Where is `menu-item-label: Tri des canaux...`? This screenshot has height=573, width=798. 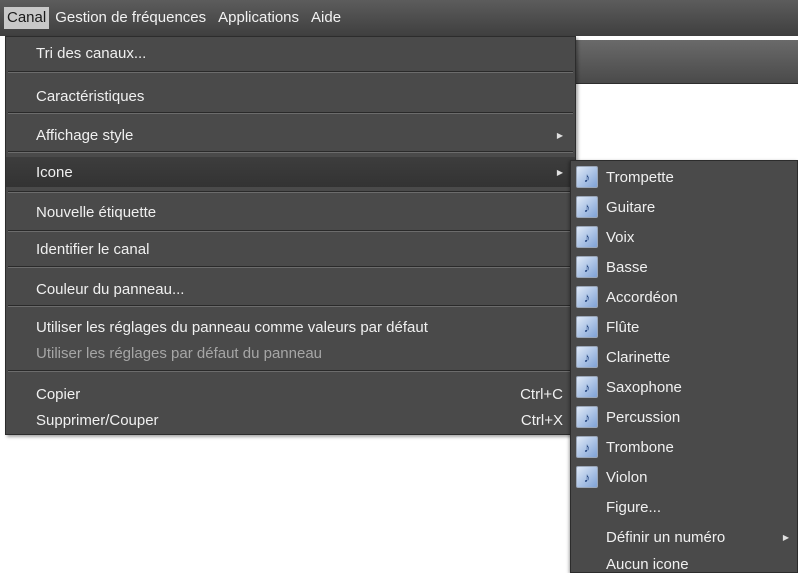 menu-item-label: Tri des canaux... is located at coordinates (91, 53).